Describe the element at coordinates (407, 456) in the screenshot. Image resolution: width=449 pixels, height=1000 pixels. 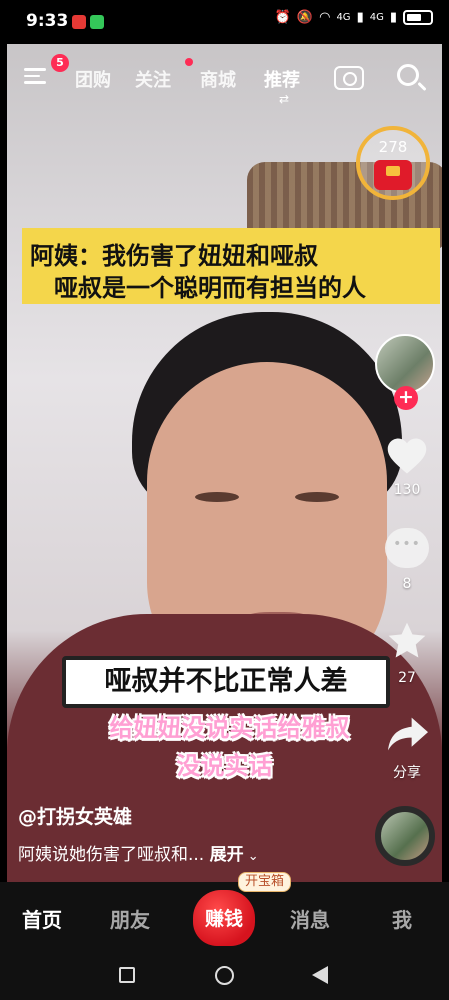
I see `like-icon` at that location.